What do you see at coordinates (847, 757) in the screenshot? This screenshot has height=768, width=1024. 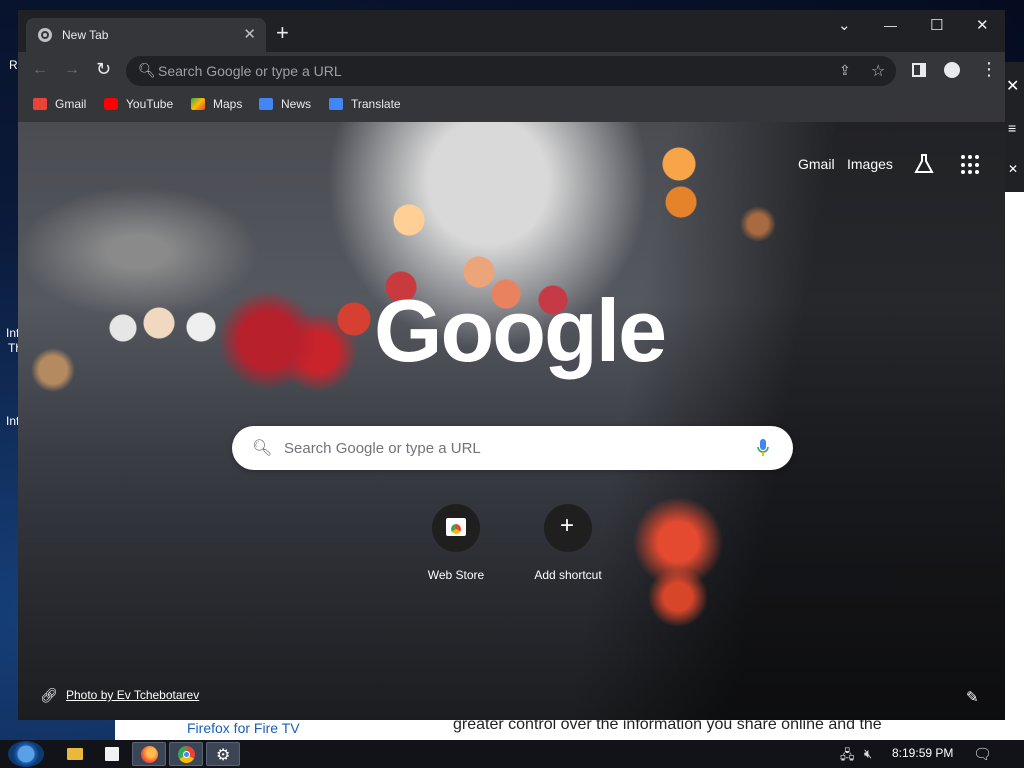 I see `network-icon: 🖧︎` at bounding box center [847, 757].